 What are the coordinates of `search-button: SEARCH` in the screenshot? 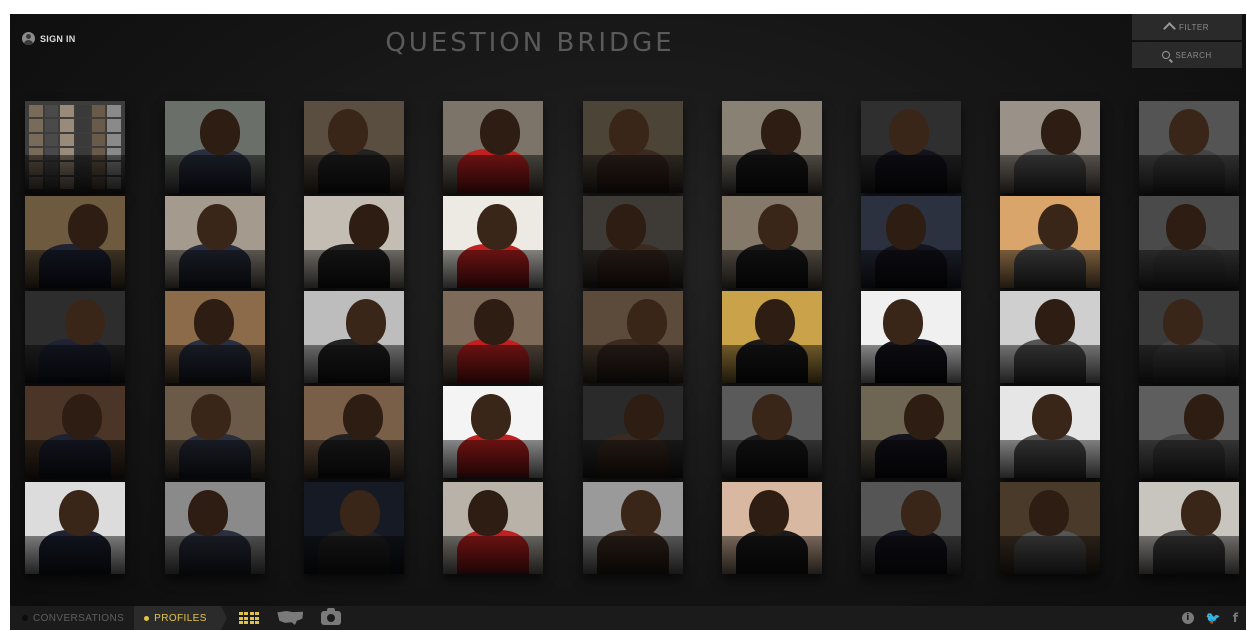 It's located at (1187, 55).